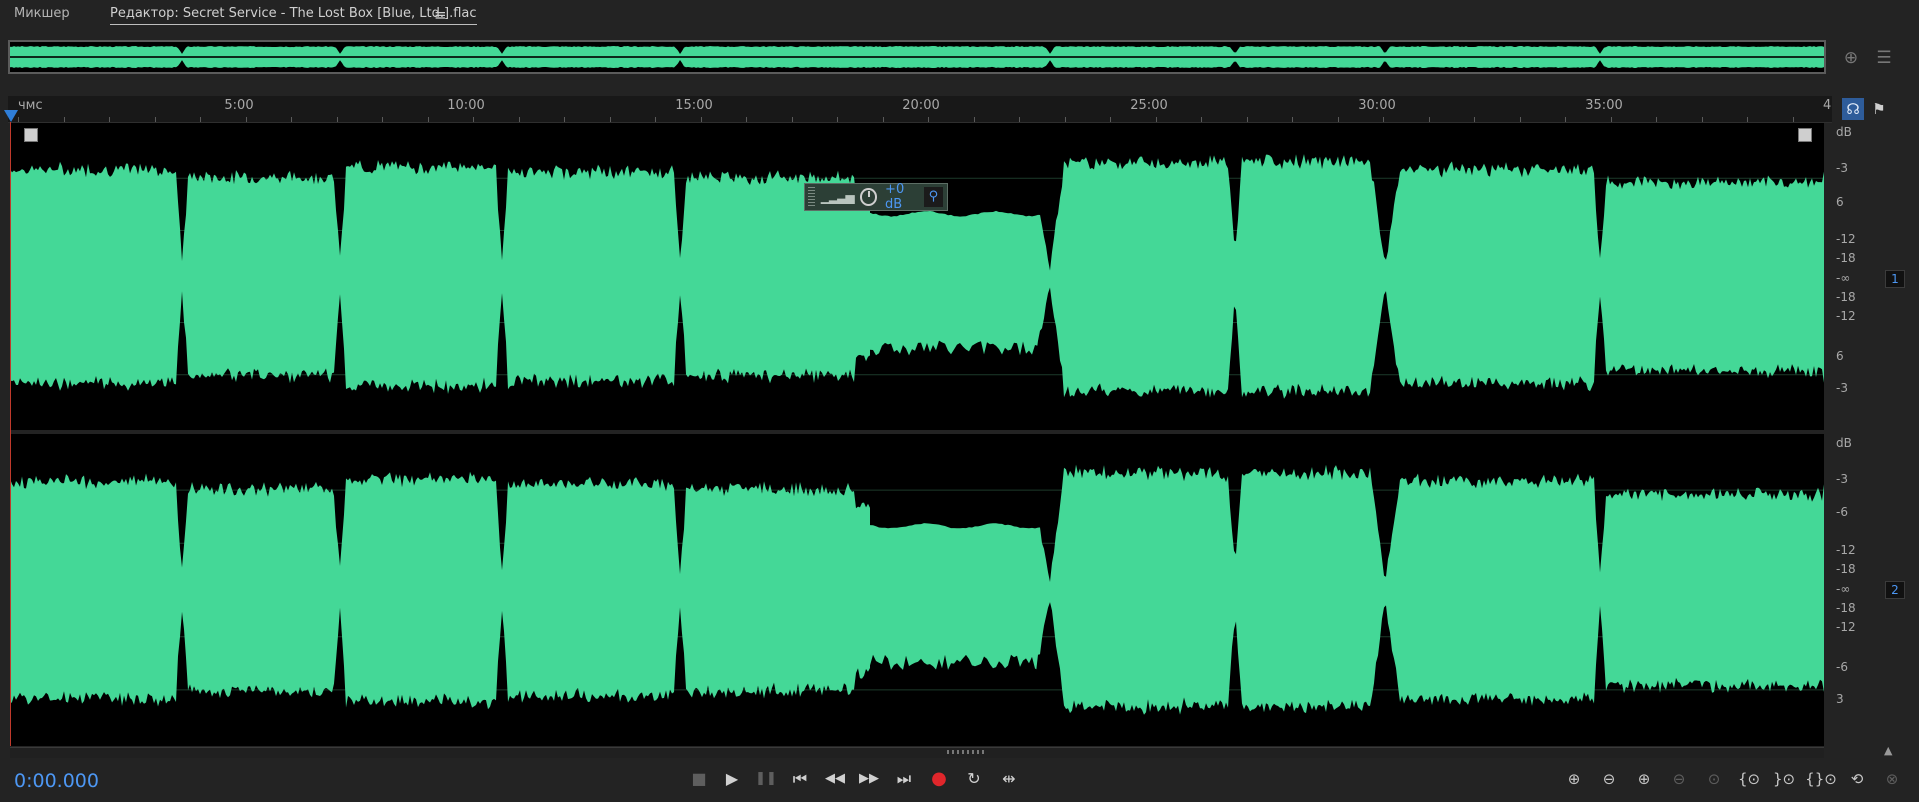 The width and height of the screenshot is (1919, 802). I want to click on ruler-tick-label: 15:00, so click(694, 105).